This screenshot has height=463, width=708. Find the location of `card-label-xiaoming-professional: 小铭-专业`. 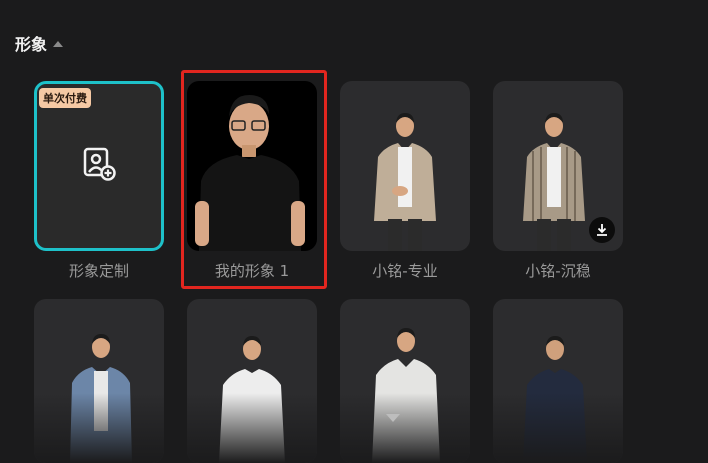

card-label-xiaoming-professional: 小铭-专业 is located at coordinates (405, 271).